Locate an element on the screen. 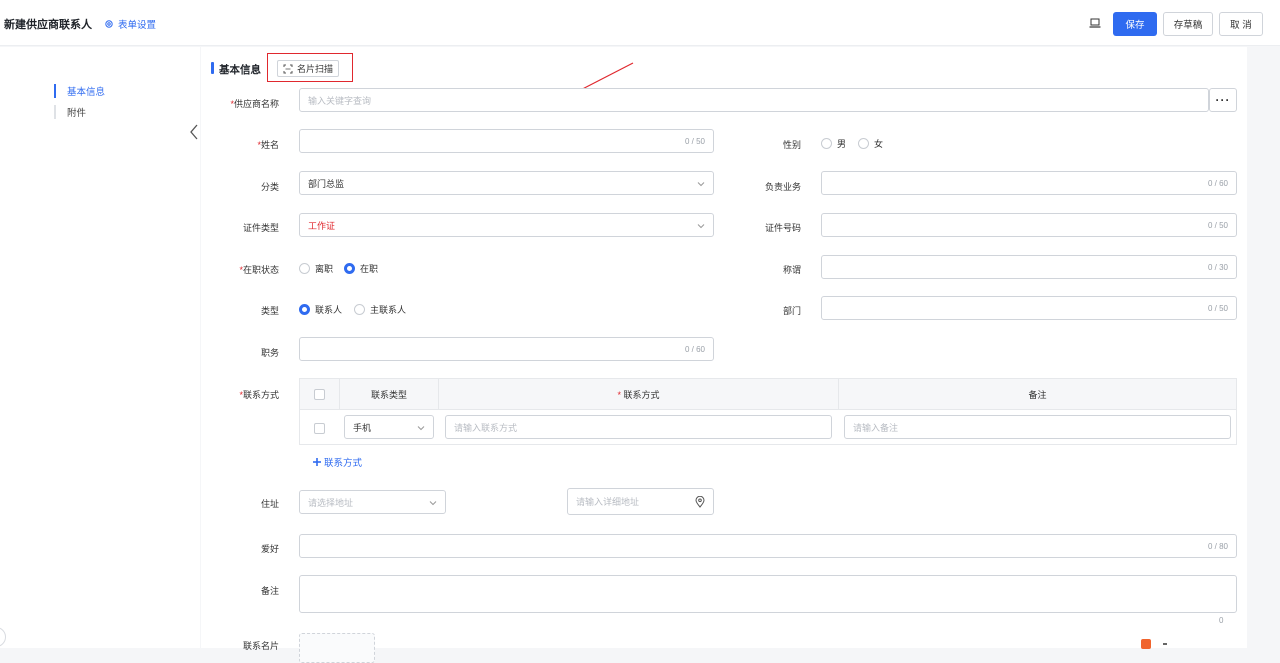 The width and height of the screenshot is (1280, 663). address-region-select: 请选择地址 is located at coordinates (372, 502).